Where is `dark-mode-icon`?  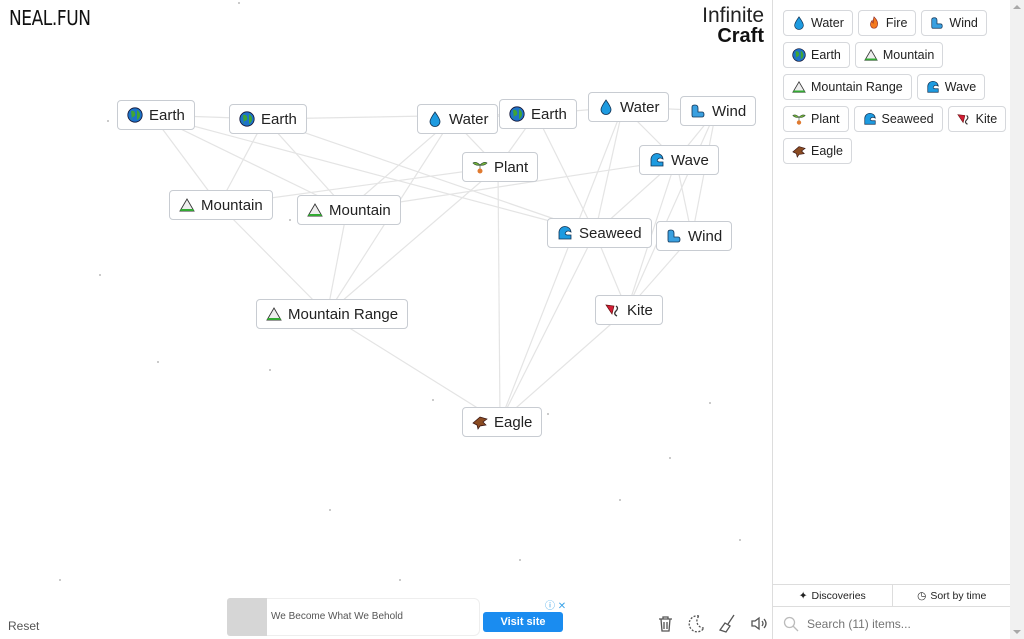 dark-mode-icon is located at coordinates (696, 623).